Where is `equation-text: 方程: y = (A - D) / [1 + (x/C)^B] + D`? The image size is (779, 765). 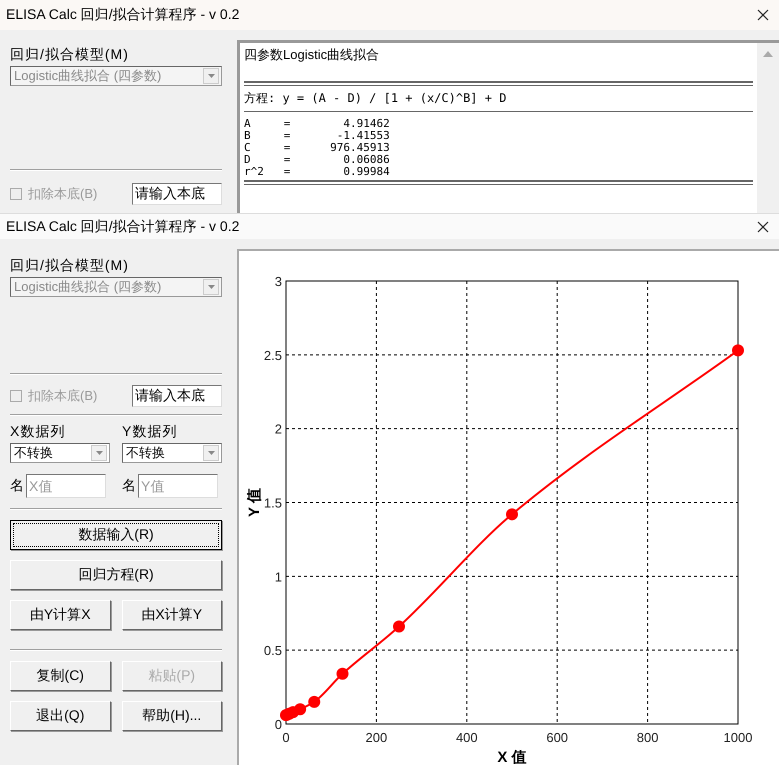
equation-text: 方程: y = (A - D) / [1 + (x/C)^B] + D is located at coordinates (376, 98).